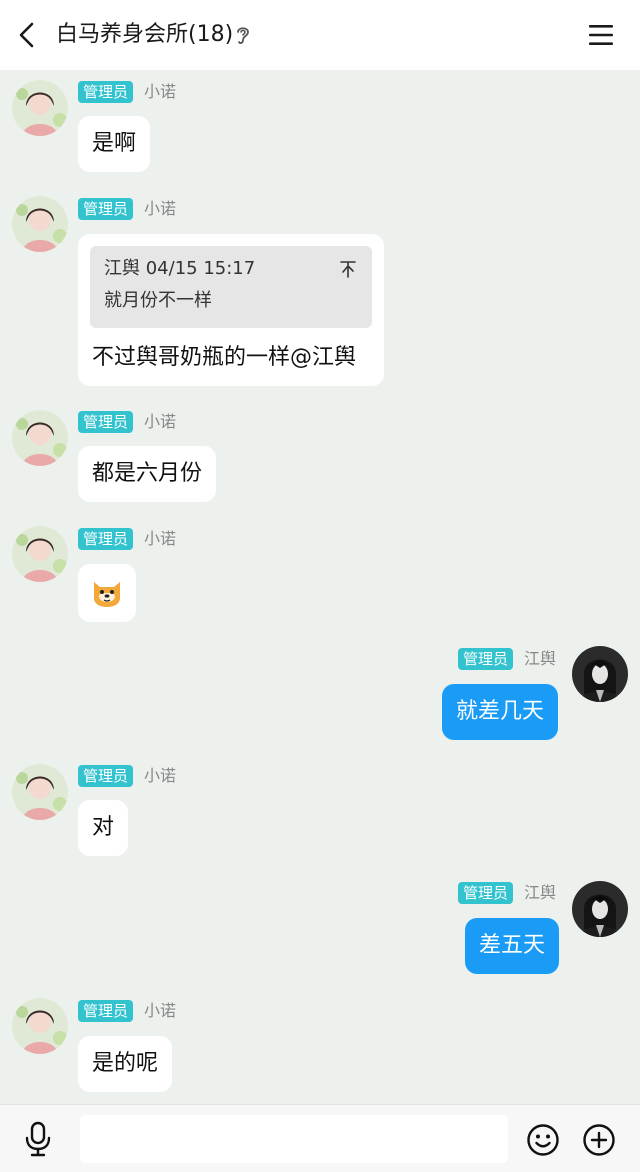  I want to click on quote-text: 就月份不一样, so click(158, 300).